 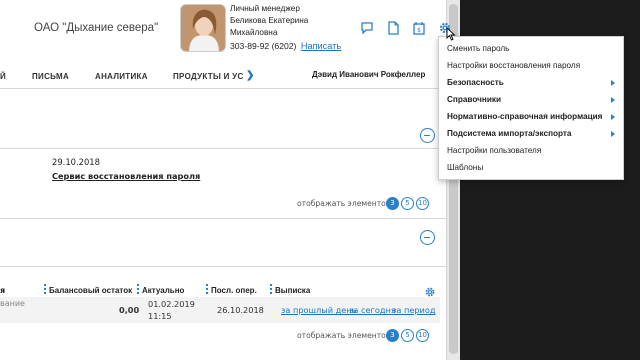 I want to click on menu-item-import-export: Подсистема импорта/экспорта, so click(x=509, y=133).